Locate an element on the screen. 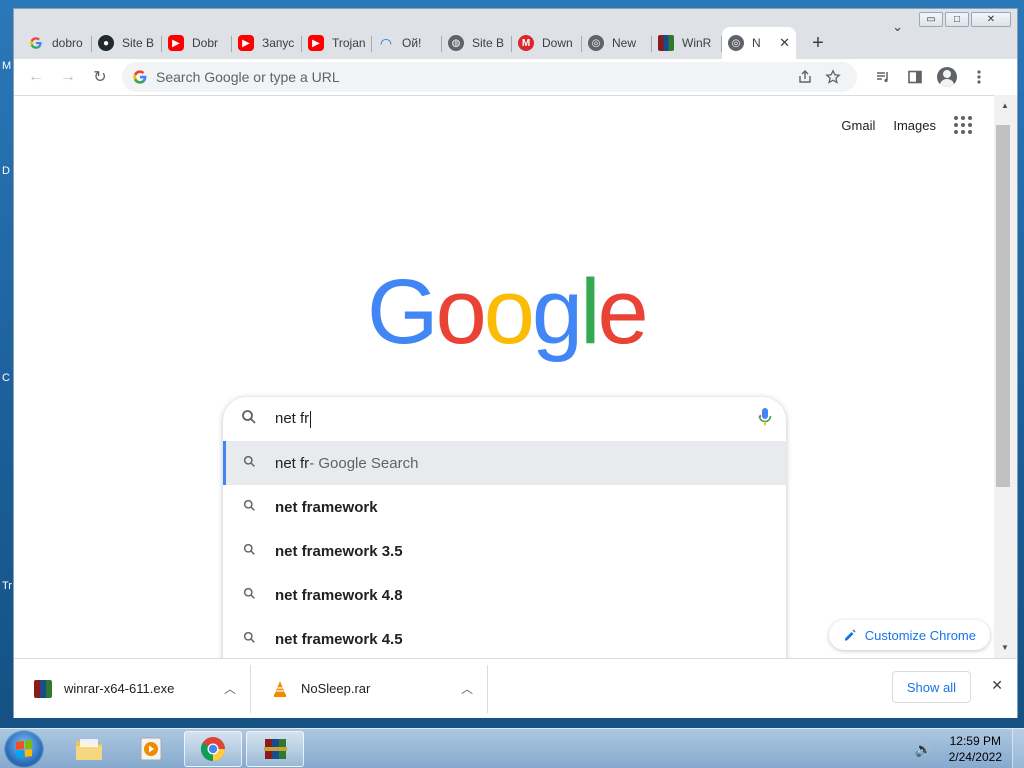  omnibox-input is located at coordinates (473, 77).